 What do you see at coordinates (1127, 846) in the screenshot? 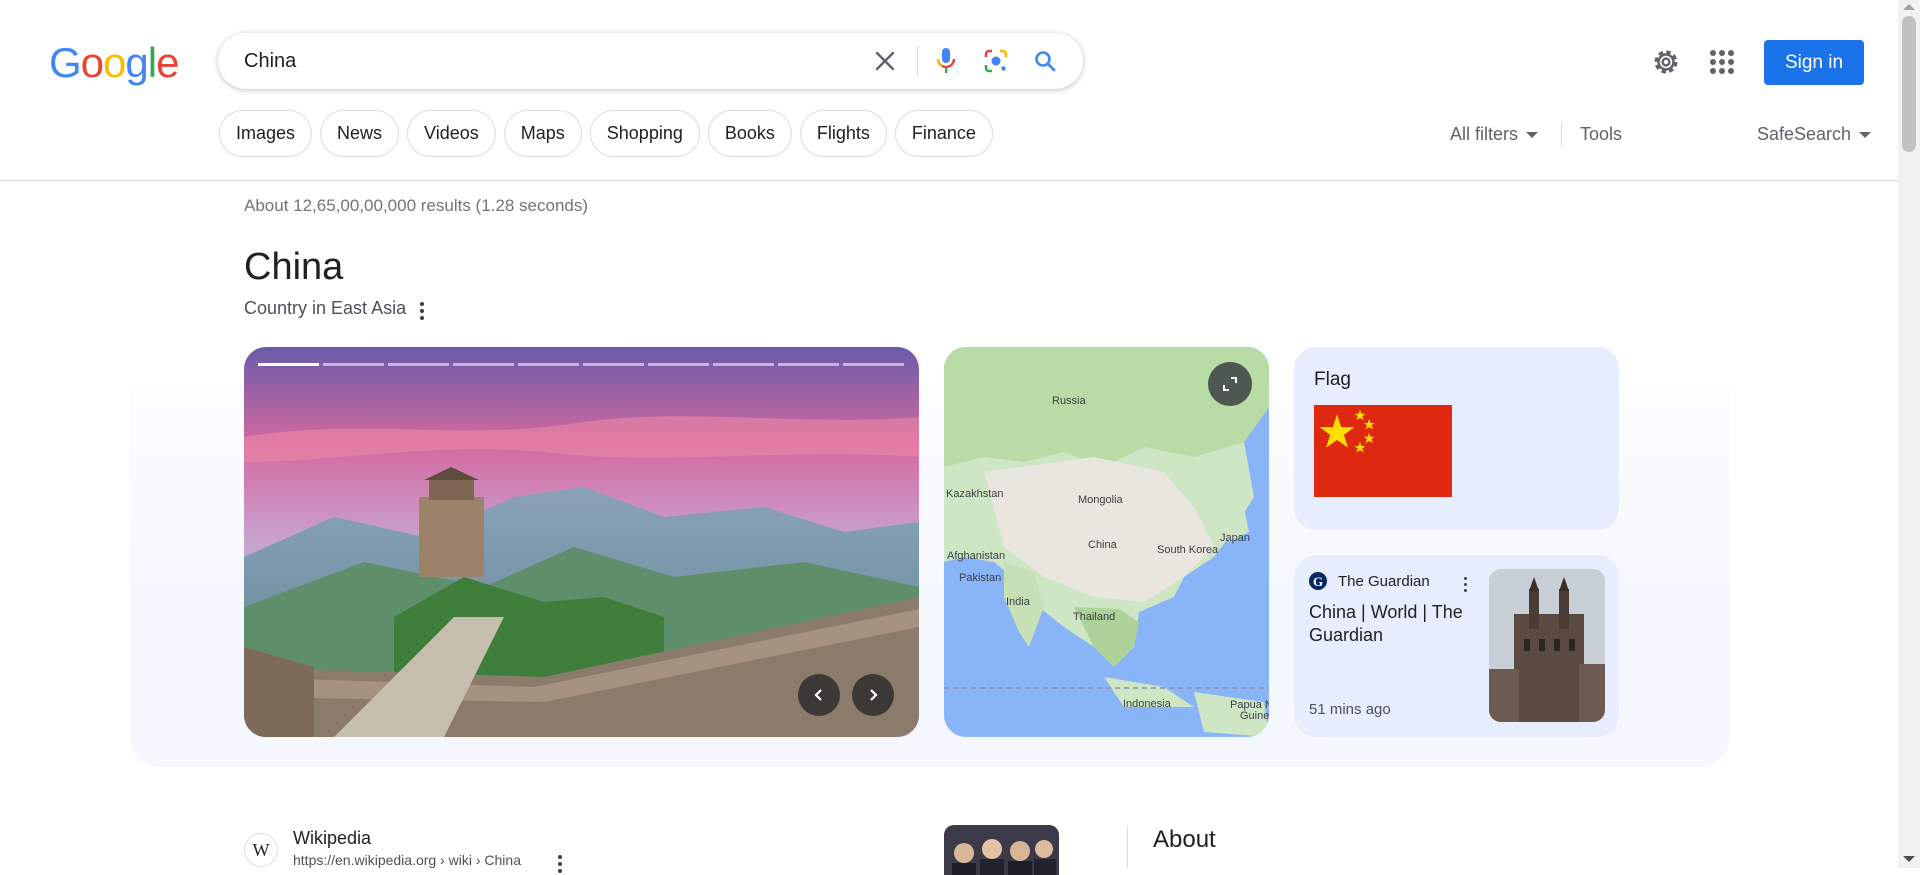
I see `about-divider` at bounding box center [1127, 846].